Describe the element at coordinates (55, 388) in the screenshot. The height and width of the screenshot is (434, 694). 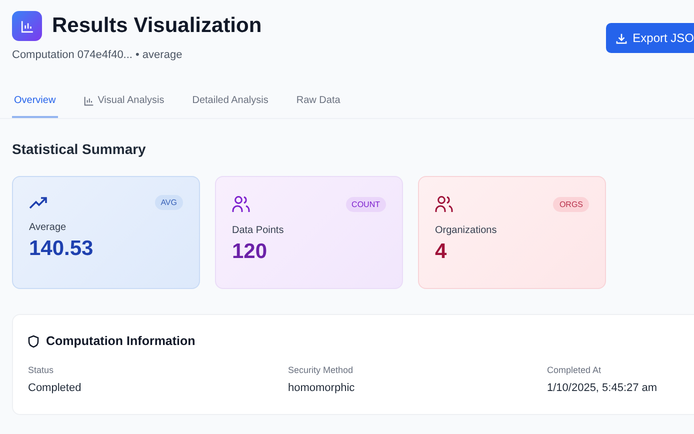
I see `field-value: Completed` at that location.